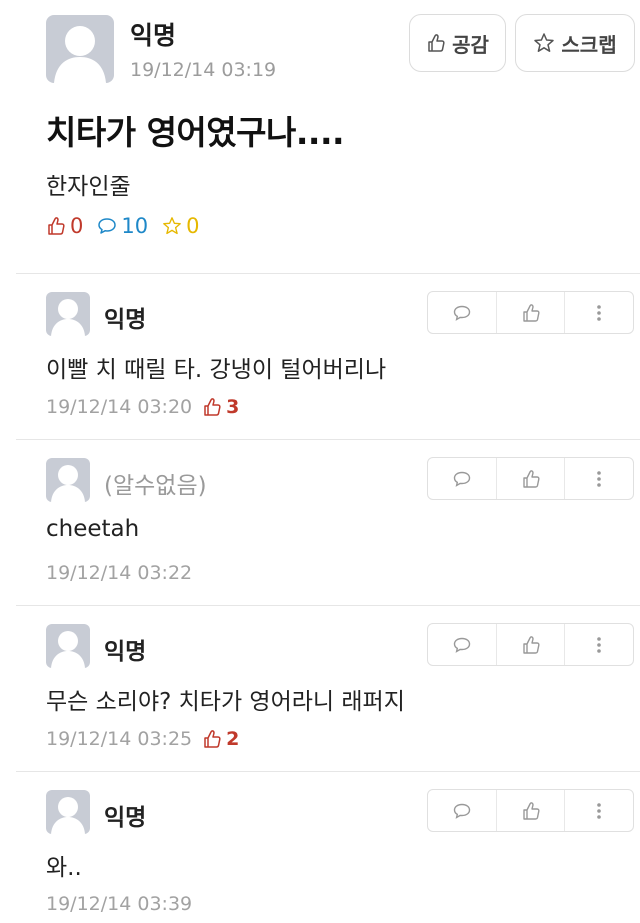  I want to click on scrap-stat: 0, so click(180, 226).